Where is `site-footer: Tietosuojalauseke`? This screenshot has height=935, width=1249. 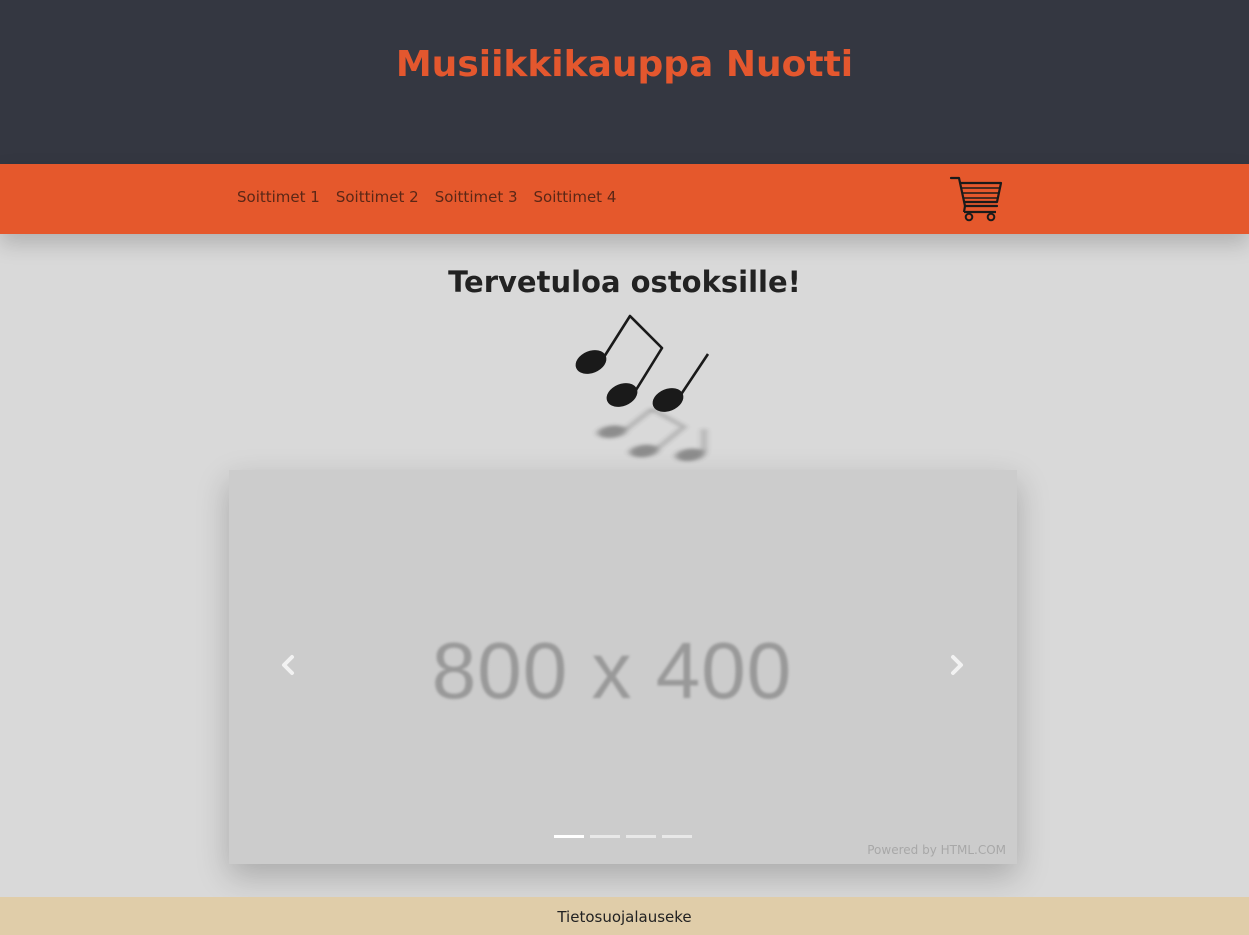
site-footer: Tietosuojalauseke is located at coordinates (624, 916).